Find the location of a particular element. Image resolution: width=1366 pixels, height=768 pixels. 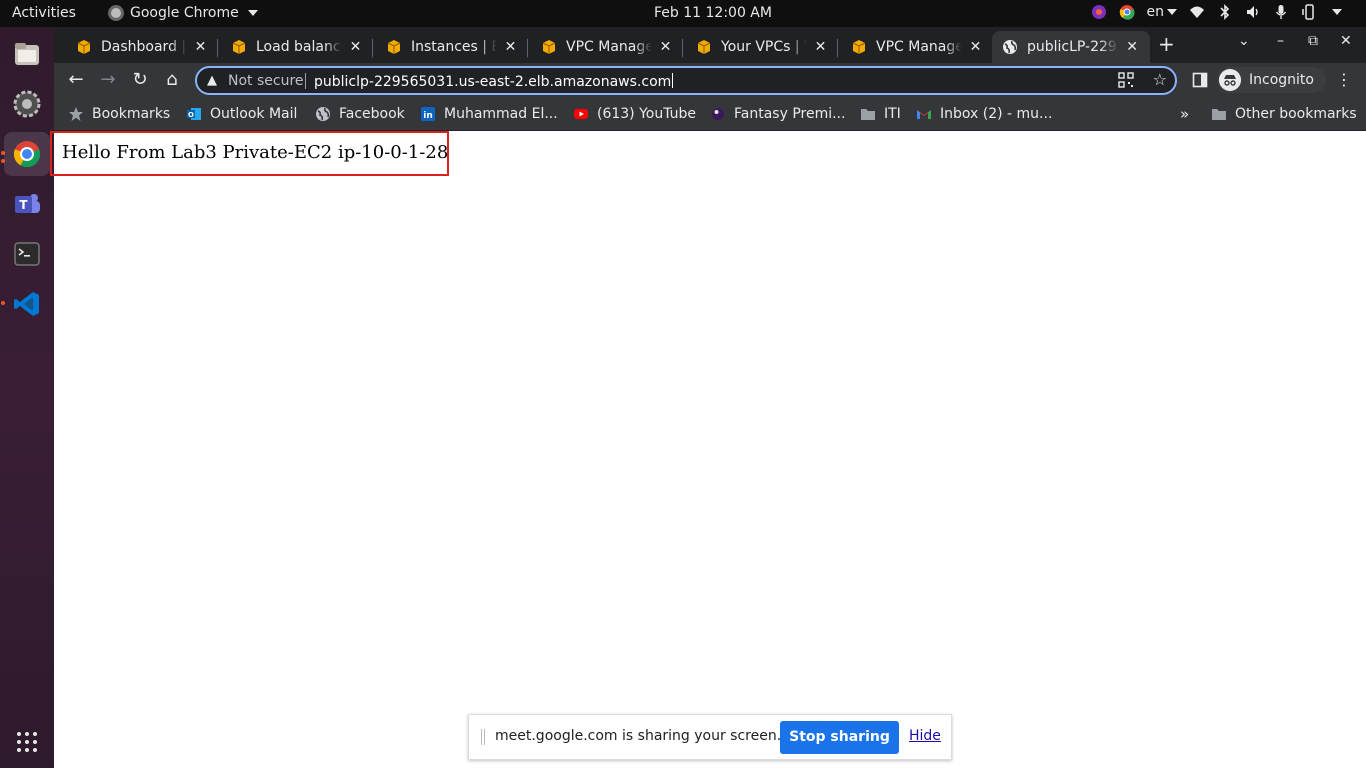

incognito-label: Incognito is located at coordinates (1281, 80).